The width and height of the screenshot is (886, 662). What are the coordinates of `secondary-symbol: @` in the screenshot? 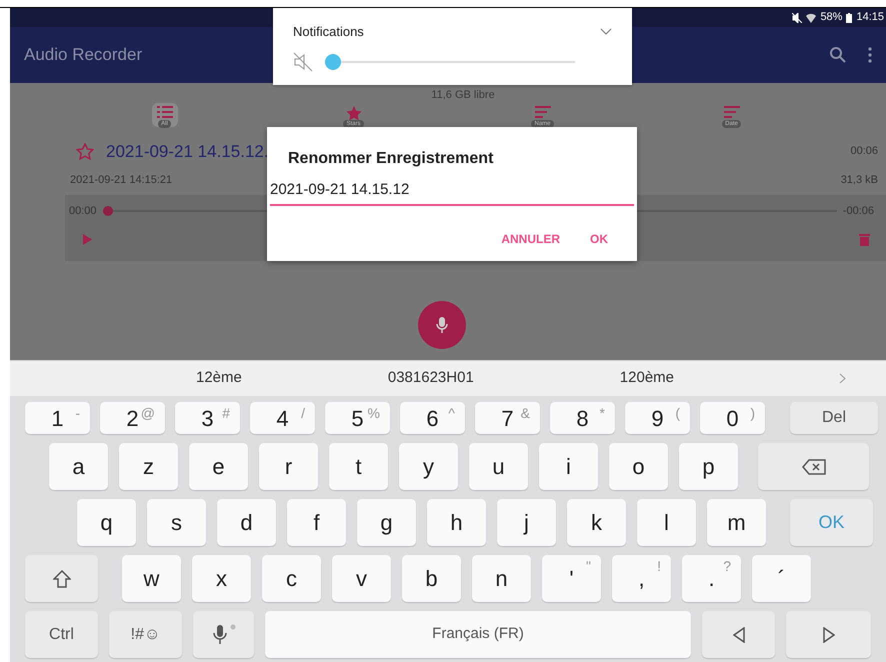 It's located at (147, 413).